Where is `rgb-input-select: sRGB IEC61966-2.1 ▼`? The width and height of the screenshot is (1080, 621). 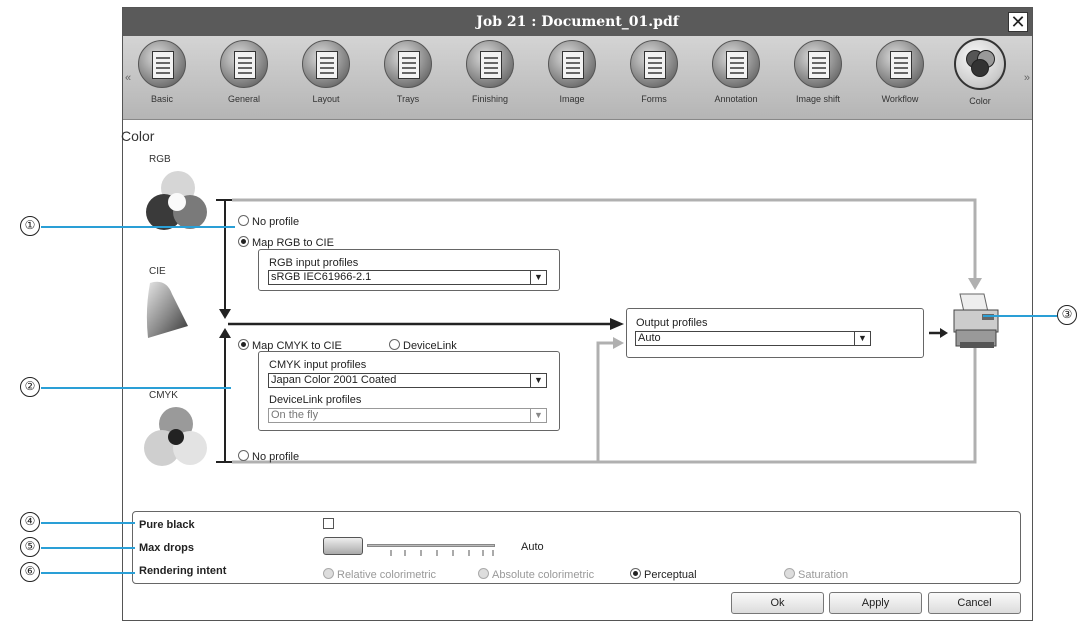 rgb-input-select: sRGB IEC61966-2.1 ▼ is located at coordinates (407, 277).